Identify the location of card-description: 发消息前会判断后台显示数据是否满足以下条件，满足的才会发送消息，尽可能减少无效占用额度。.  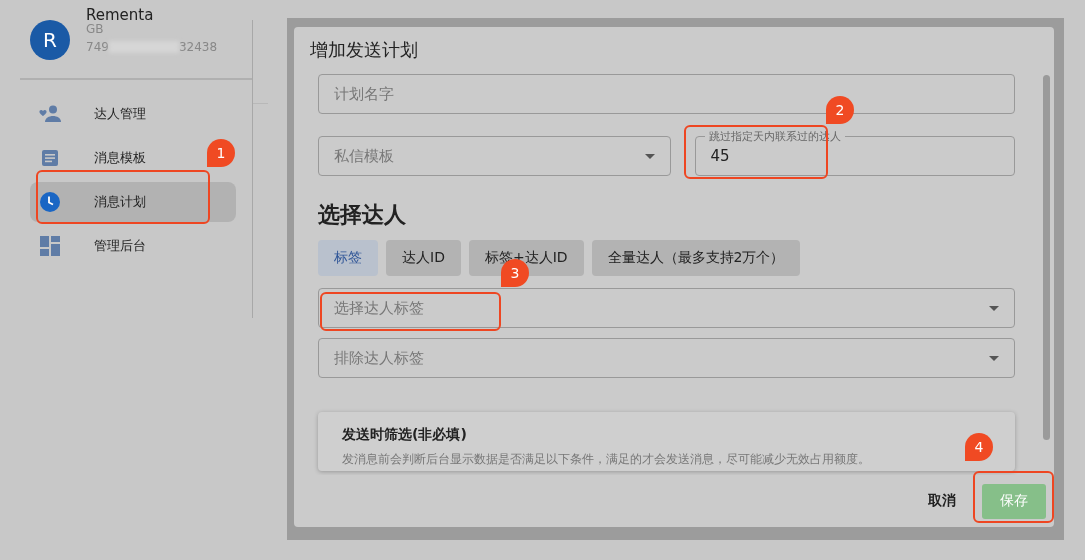
(606, 459).